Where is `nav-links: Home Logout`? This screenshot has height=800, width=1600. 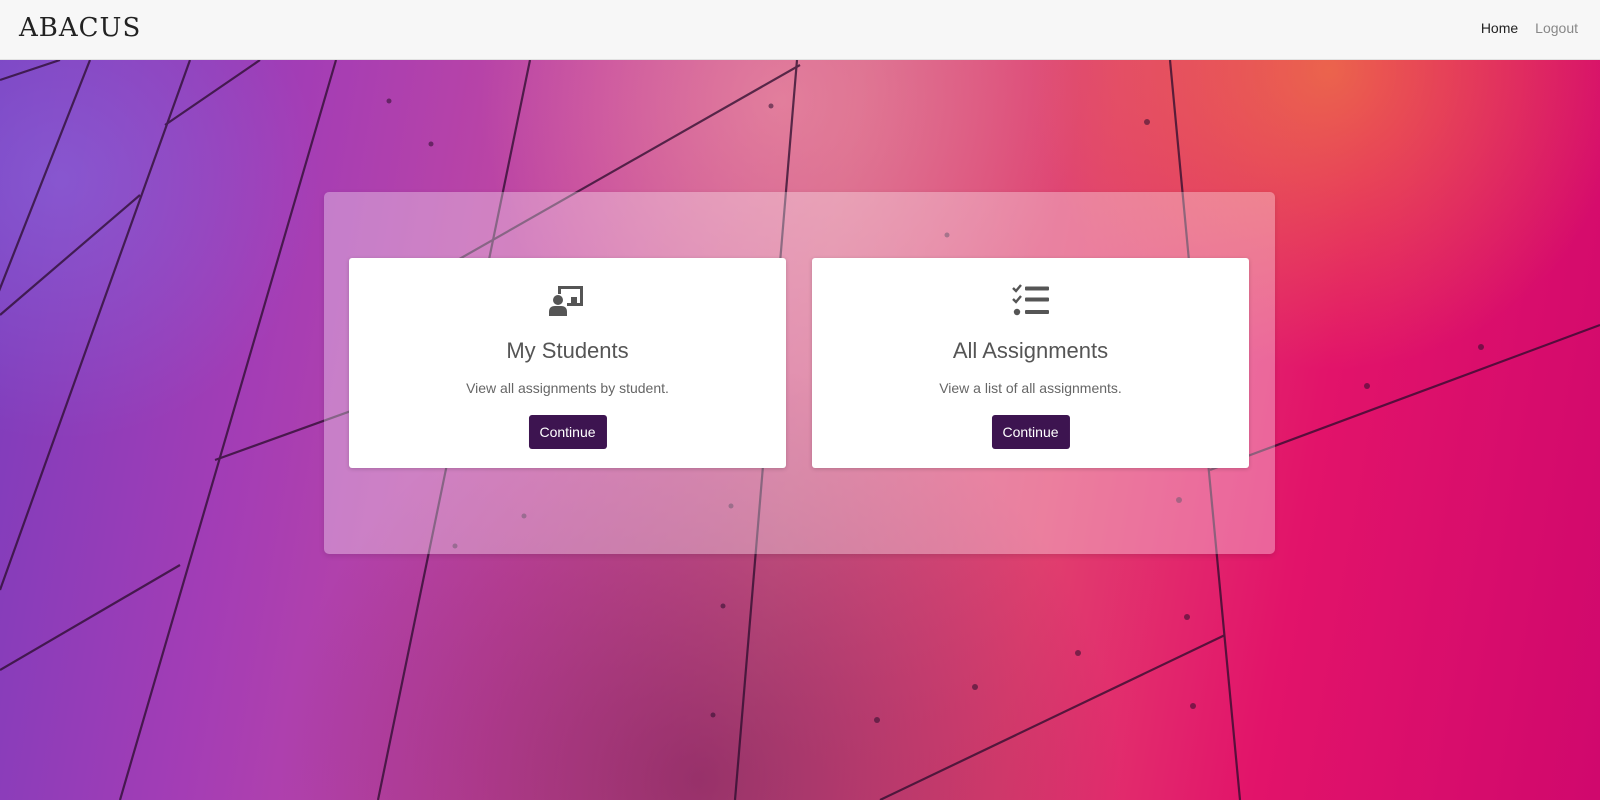 nav-links: Home Logout is located at coordinates (1529, 28).